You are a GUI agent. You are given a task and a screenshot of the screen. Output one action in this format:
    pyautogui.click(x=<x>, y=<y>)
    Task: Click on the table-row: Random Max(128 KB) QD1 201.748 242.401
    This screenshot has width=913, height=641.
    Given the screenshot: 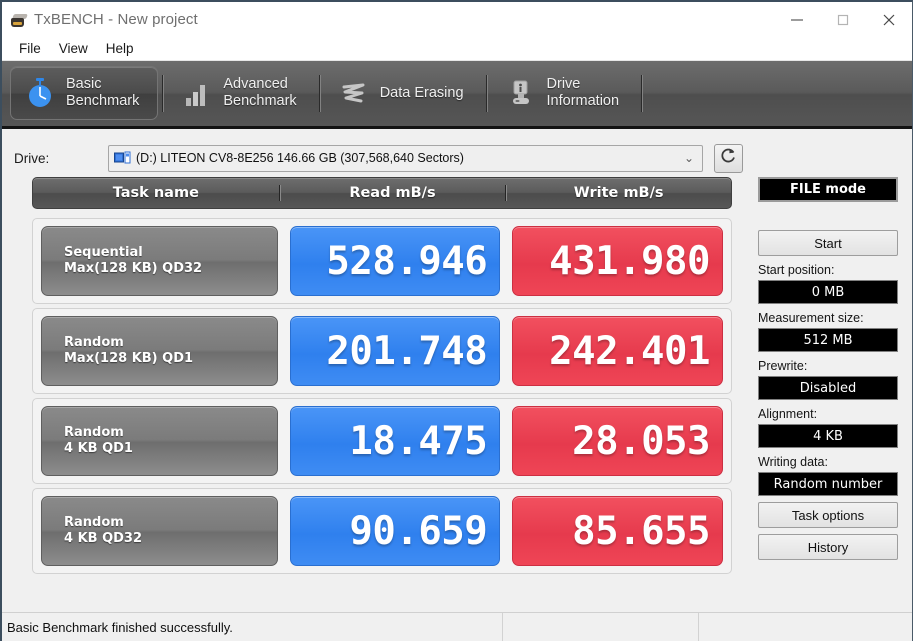 What is the action you would take?
    pyautogui.click(x=382, y=351)
    